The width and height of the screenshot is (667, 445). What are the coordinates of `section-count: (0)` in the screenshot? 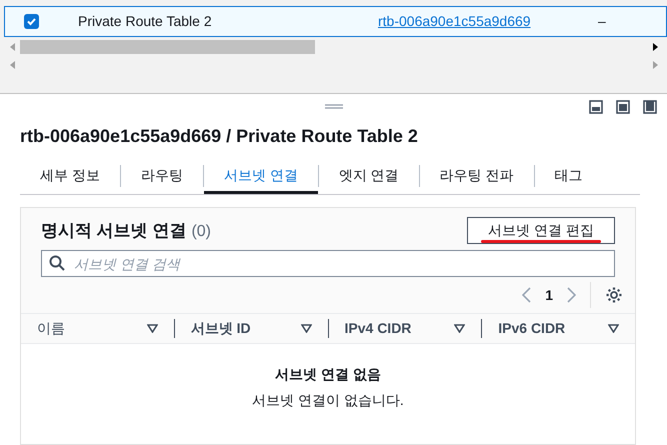 It's located at (201, 232).